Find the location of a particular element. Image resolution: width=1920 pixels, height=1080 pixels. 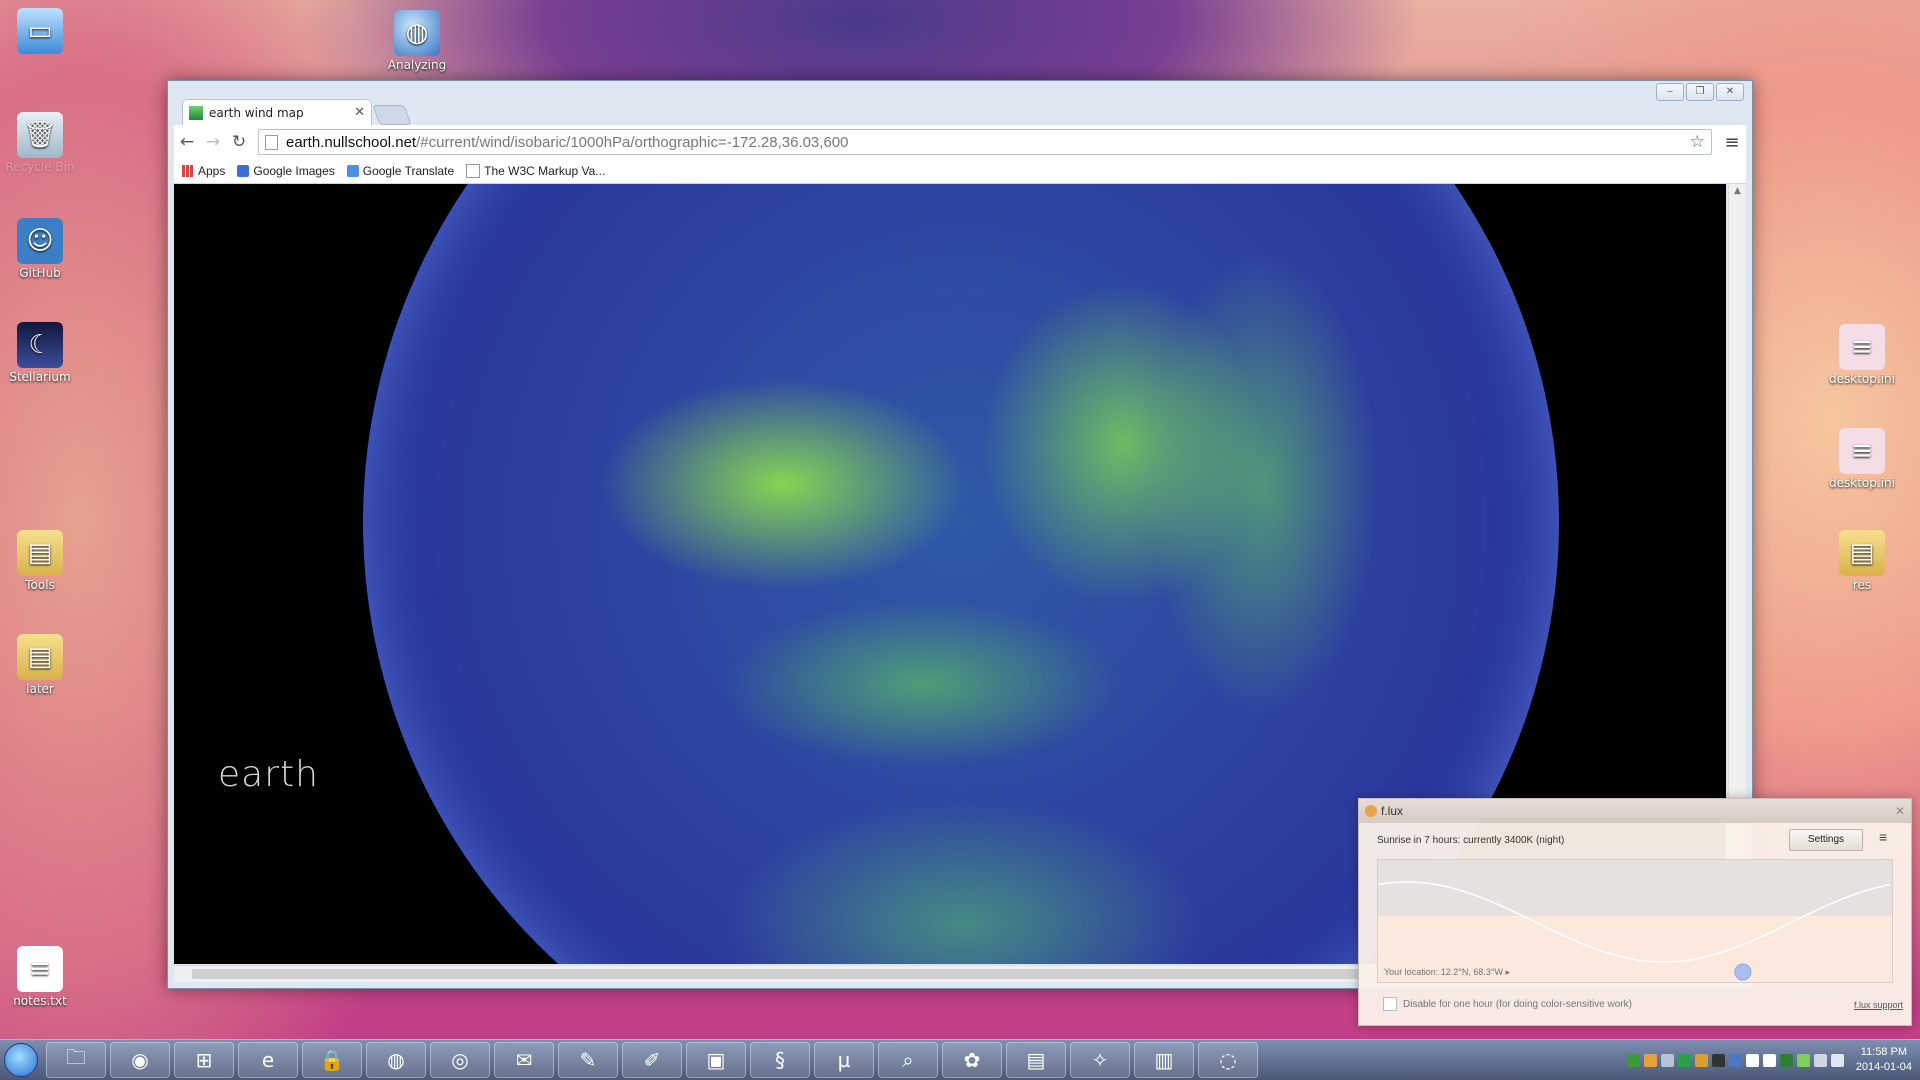

checkbox-box is located at coordinates (1390, 1004).